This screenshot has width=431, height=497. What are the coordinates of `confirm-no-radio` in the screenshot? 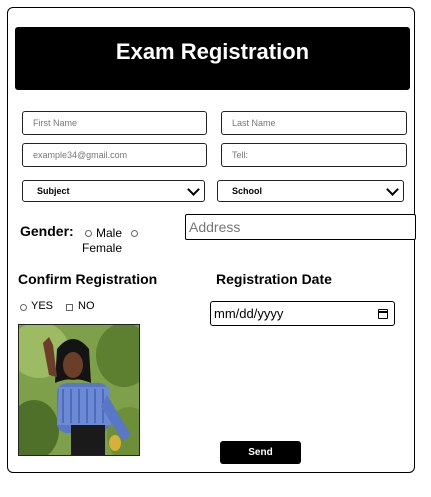 It's located at (69, 307).